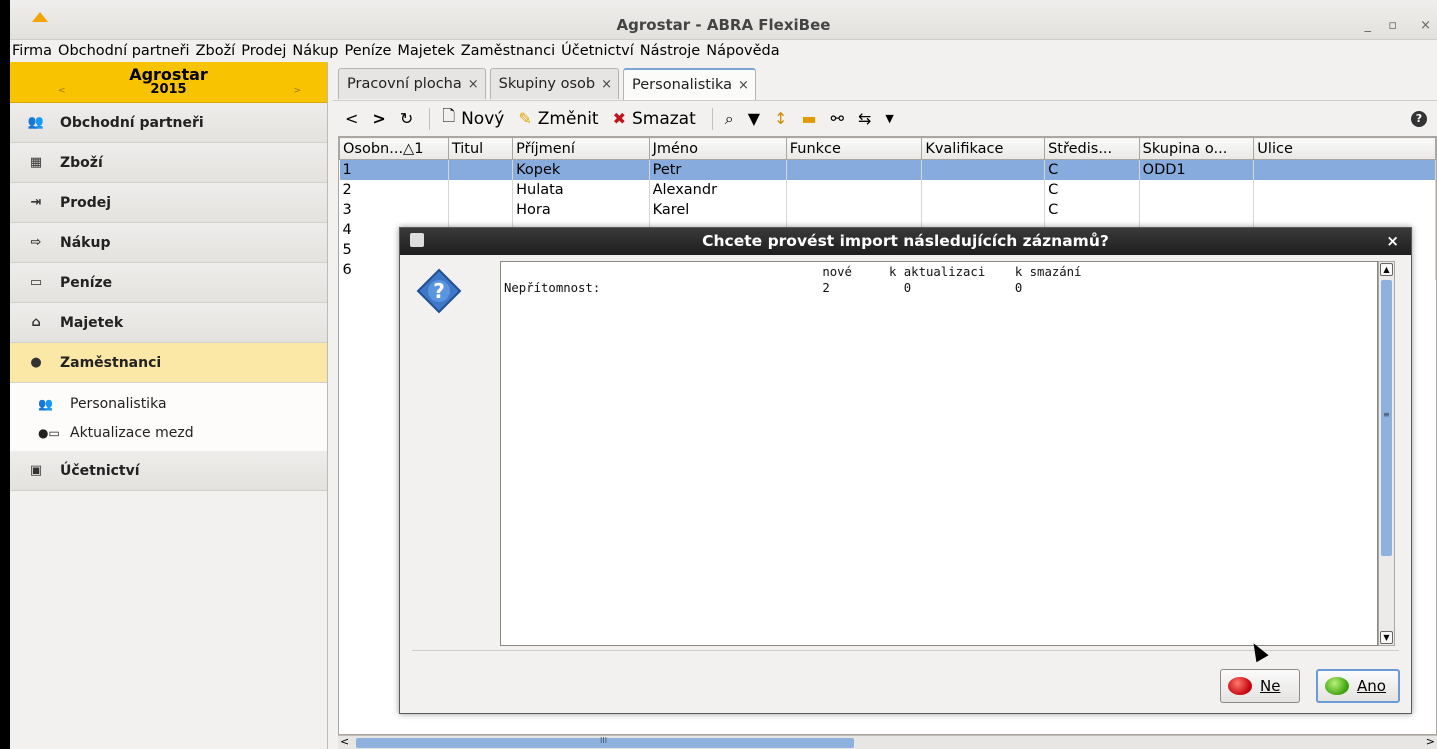 This screenshot has width=1437, height=749. Describe the element at coordinates (547, 84) in the screenshot. I see `tab-label: Skupiny osob` at that location.